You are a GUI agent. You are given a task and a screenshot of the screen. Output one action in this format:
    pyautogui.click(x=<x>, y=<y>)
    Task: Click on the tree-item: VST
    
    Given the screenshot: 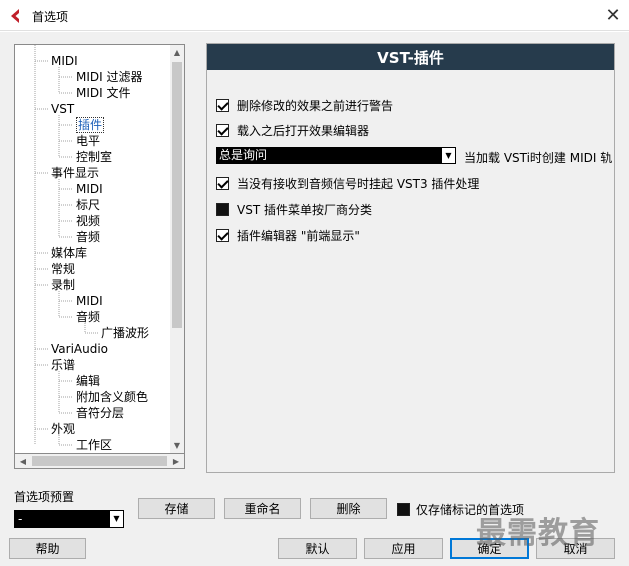 What is the action you would take?
    pyautogui.click(x=62, y=109)
    